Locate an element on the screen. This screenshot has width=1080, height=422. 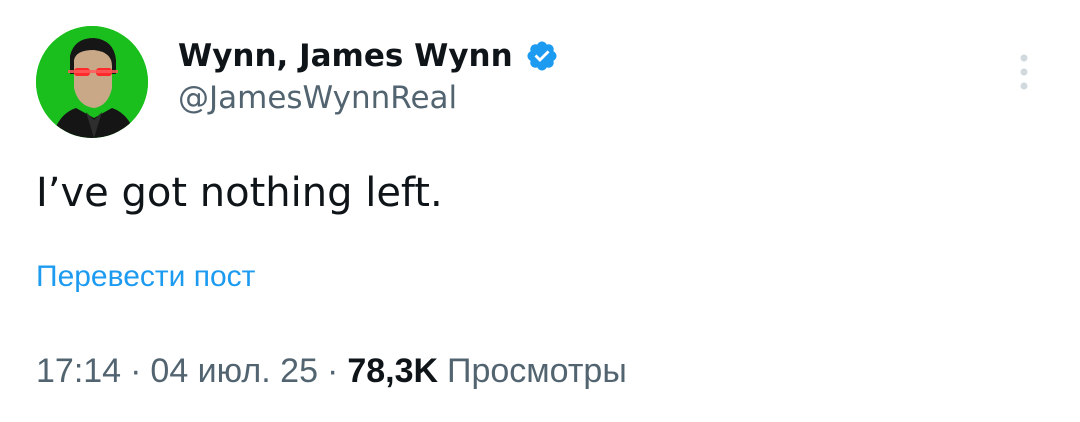
more-vertical-icon is located at coordinates (1024, 72).